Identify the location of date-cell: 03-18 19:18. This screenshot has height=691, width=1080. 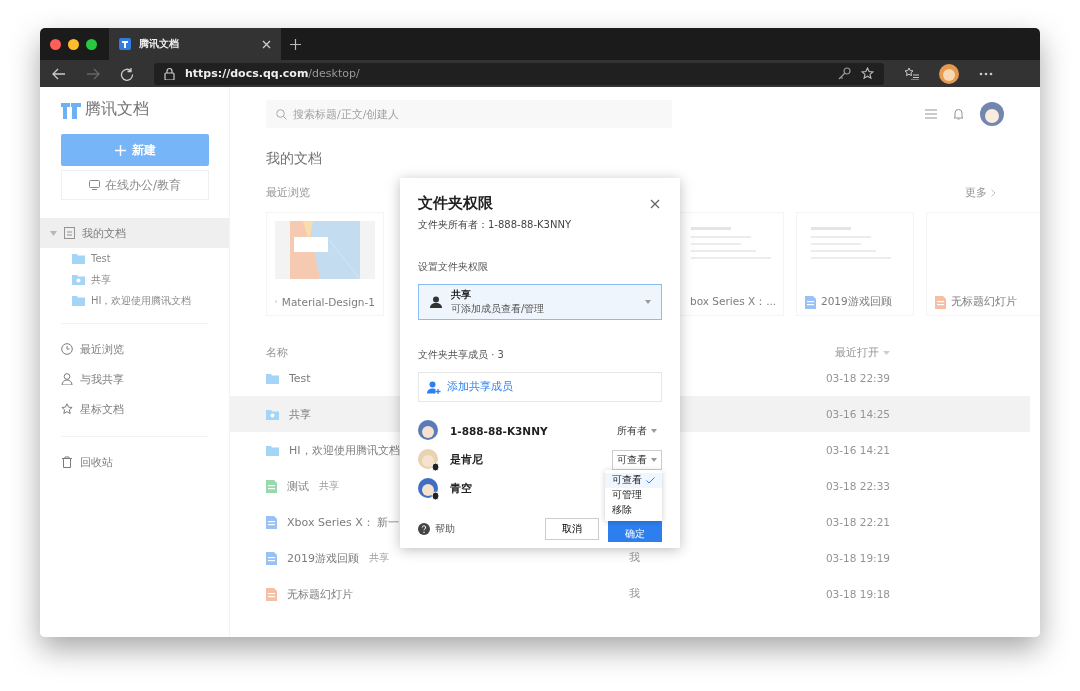
(857, 594).